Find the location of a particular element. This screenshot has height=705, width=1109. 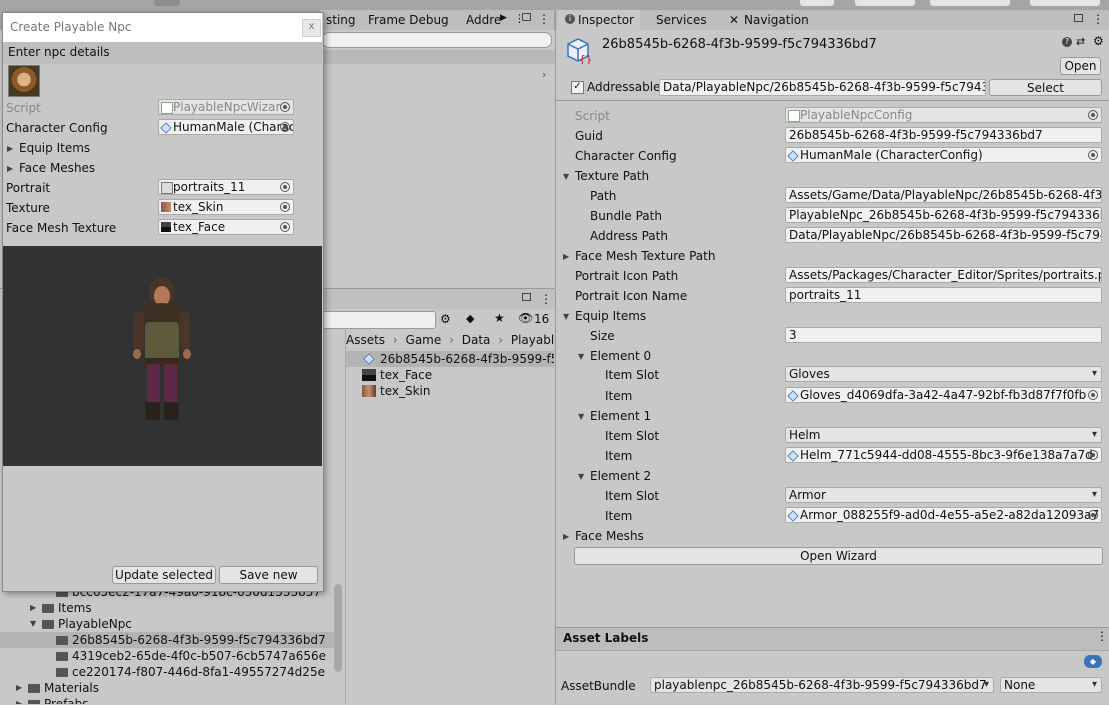

element-2-slot-dropdown: Armor is located at coordinates (943, 495).